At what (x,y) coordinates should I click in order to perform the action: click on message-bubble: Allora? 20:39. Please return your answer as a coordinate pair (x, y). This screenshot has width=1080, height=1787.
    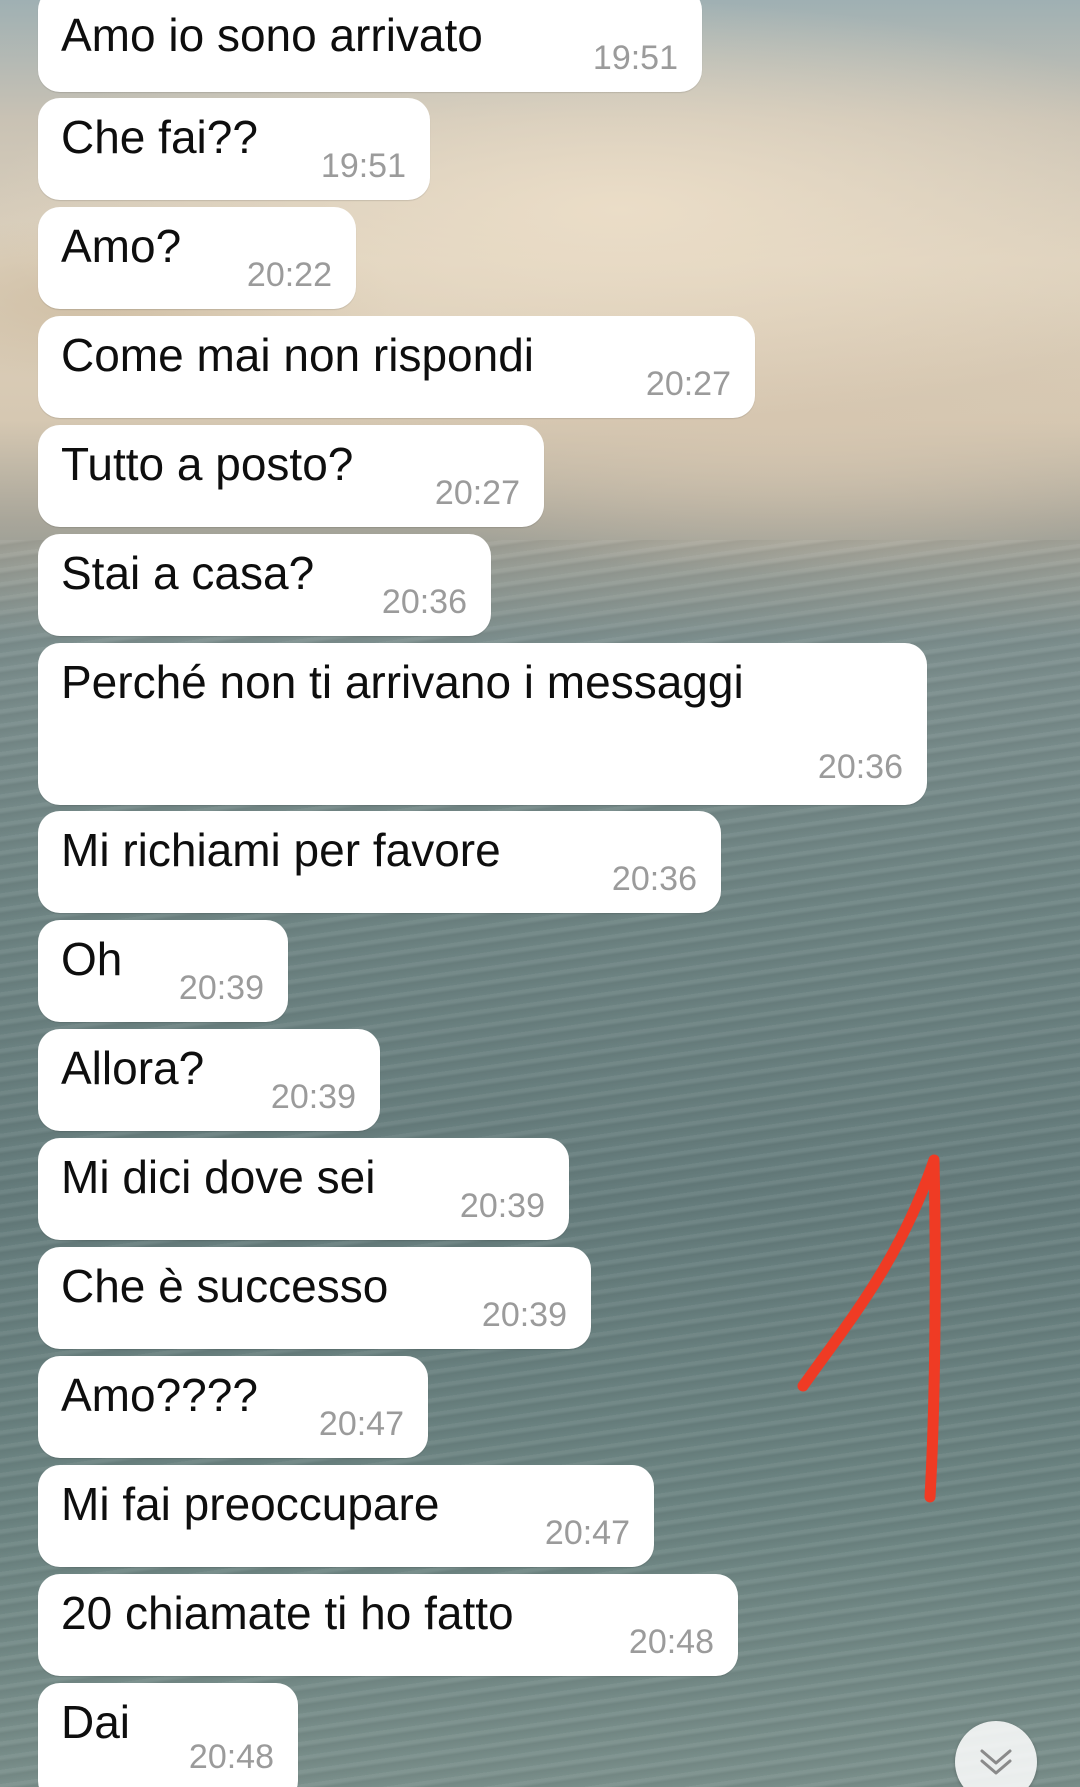
    Looking at the image, I should click on (209, 1080).